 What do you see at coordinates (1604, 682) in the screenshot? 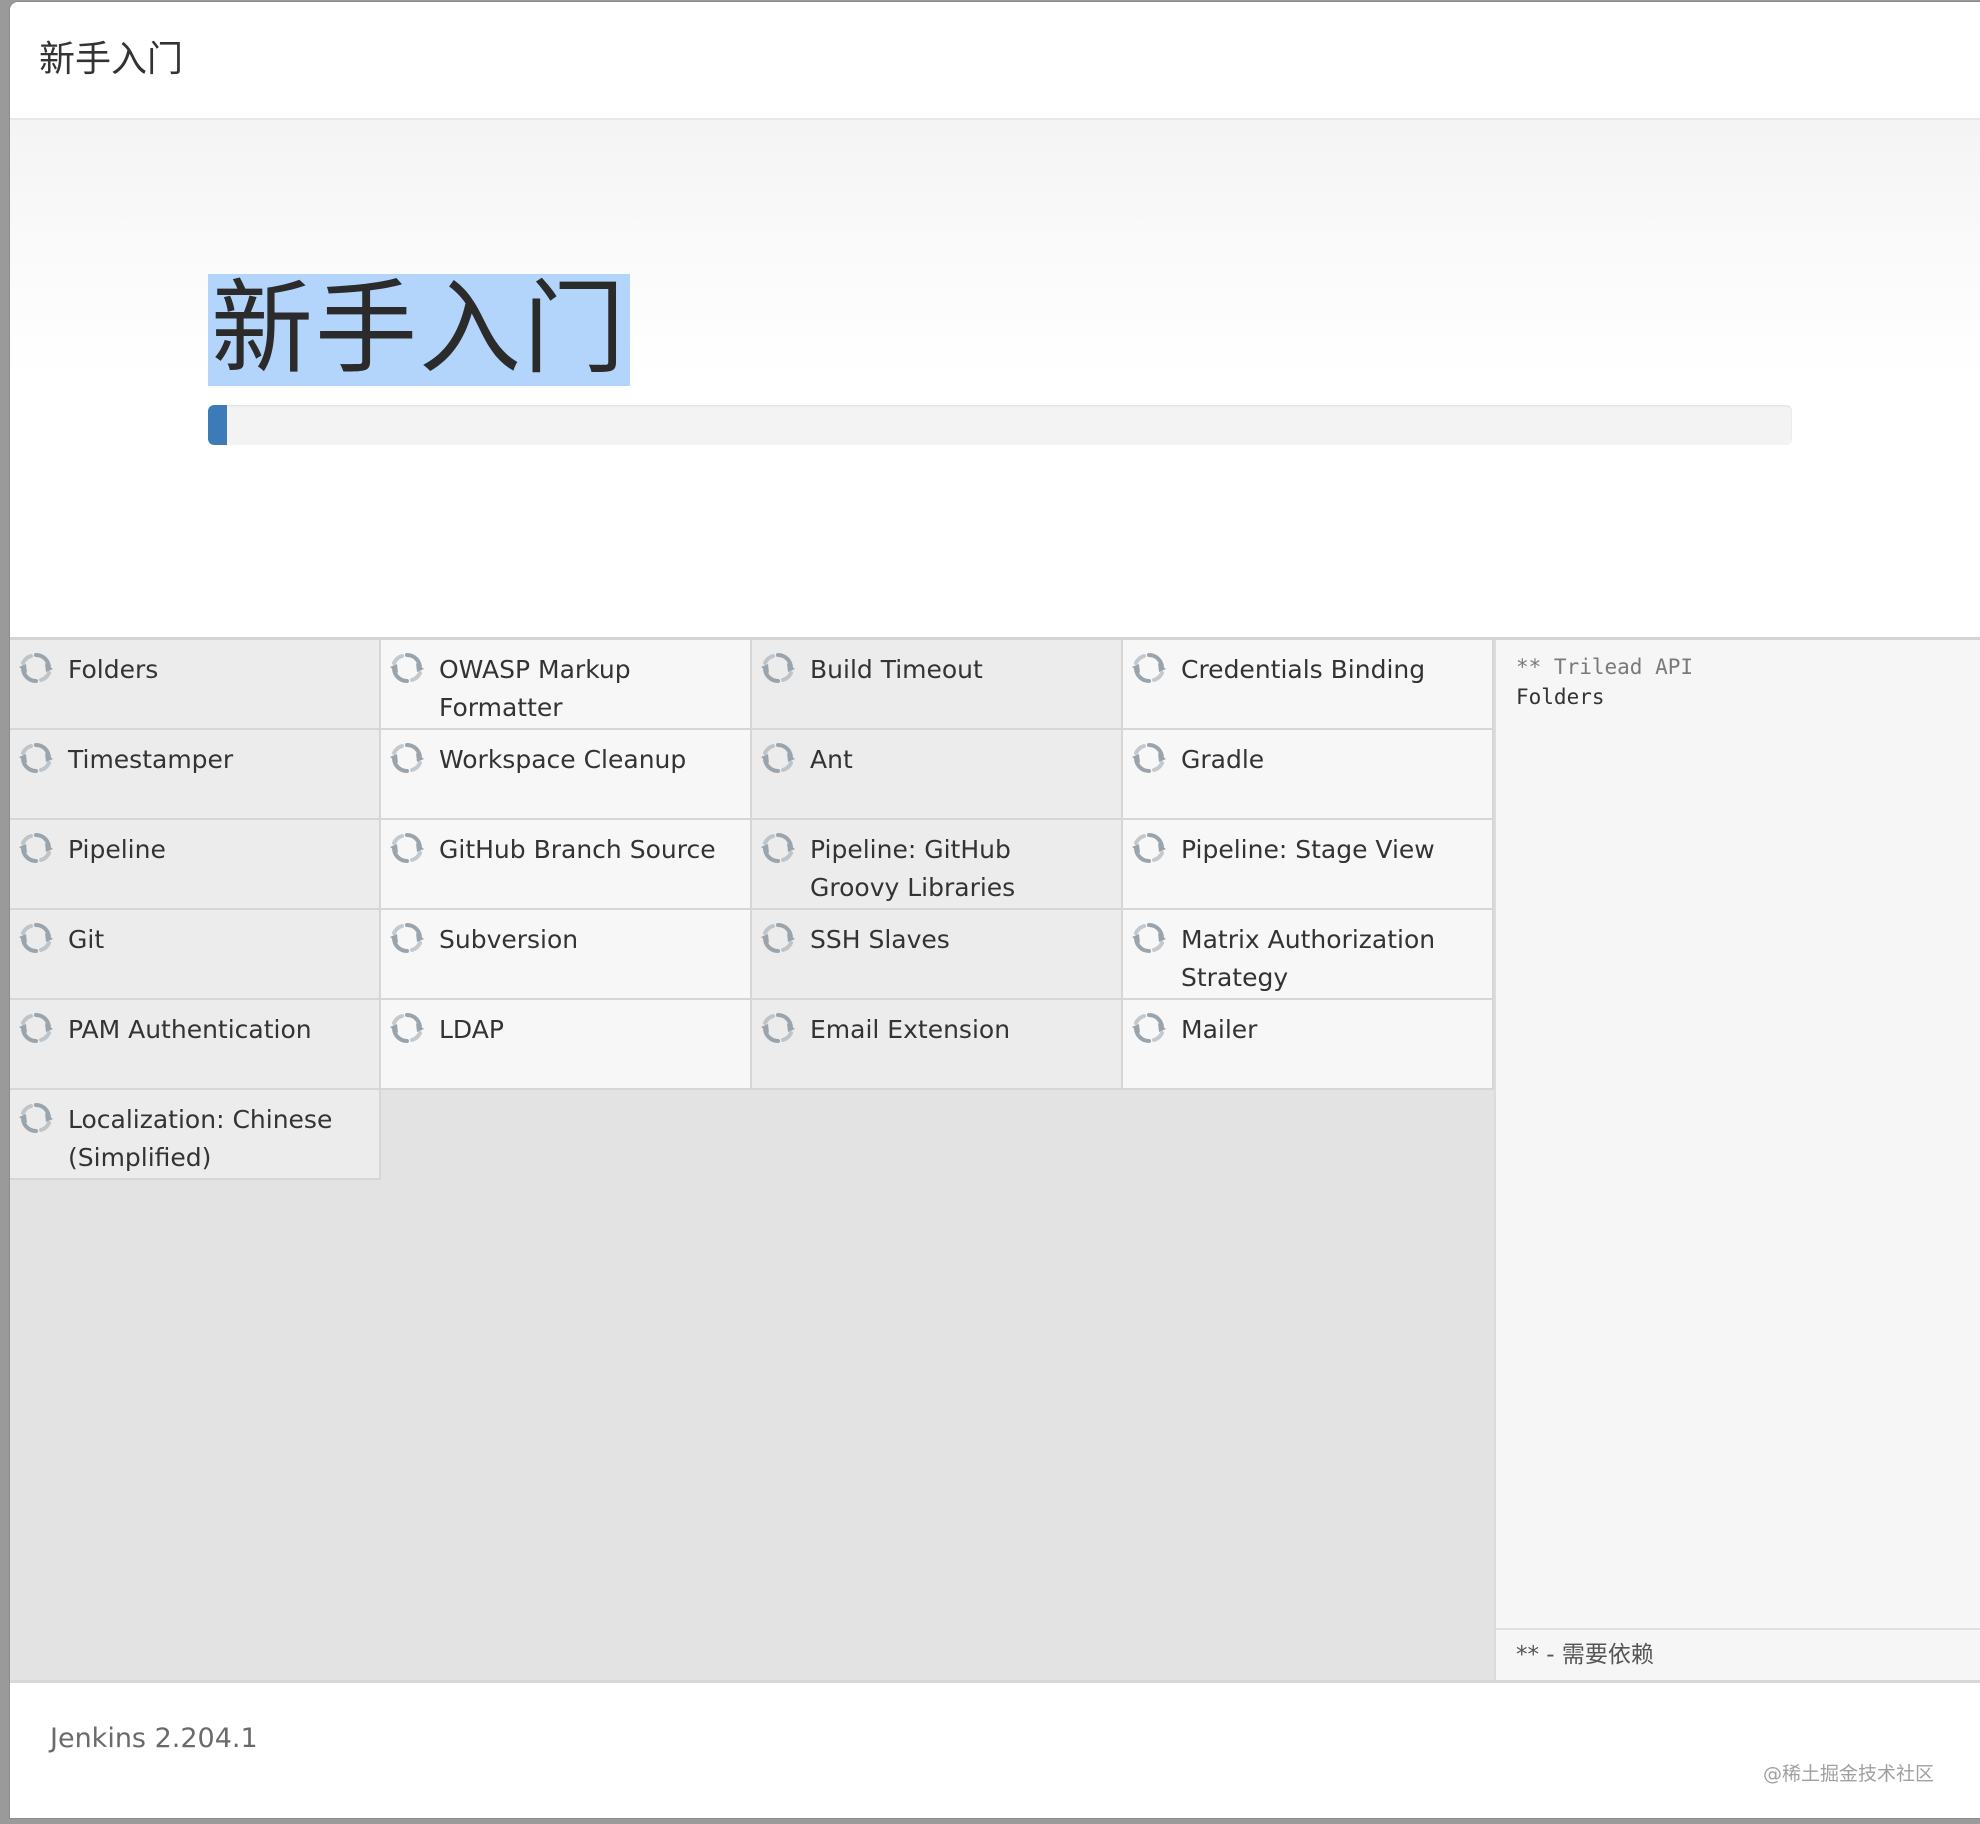
I see `install-log-text: ** Trilead API Folders` at bounding box center [1604, 682].